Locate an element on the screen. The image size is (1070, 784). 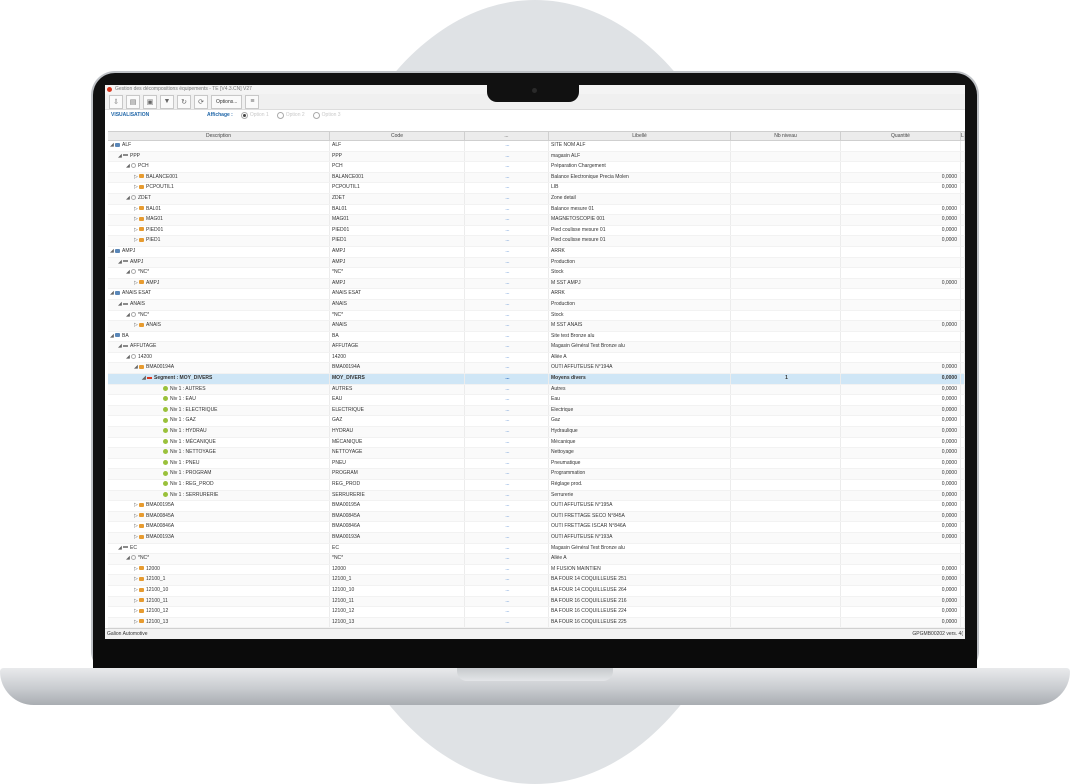
pdf-icon: ▣ is located at coordinates (150, 102).